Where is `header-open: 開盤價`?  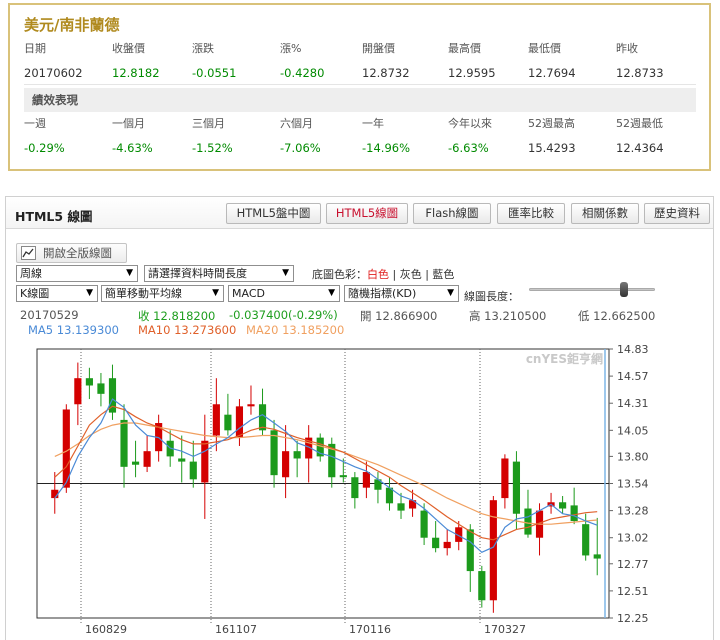
header-open: 開盤價 is located at coordinates (378, 48).